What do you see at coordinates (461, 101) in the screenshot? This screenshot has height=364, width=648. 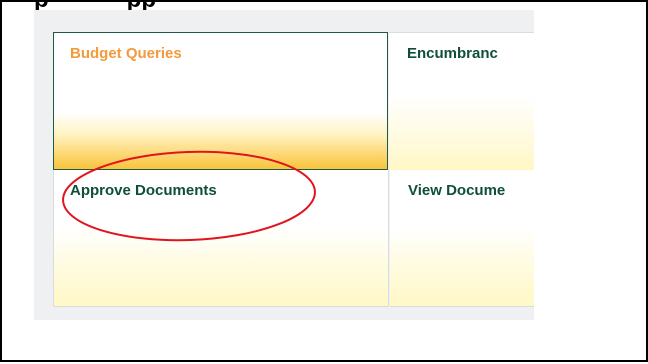 I see `tile-encumbrance: Encumbranc` at bounding box center [461, 101].